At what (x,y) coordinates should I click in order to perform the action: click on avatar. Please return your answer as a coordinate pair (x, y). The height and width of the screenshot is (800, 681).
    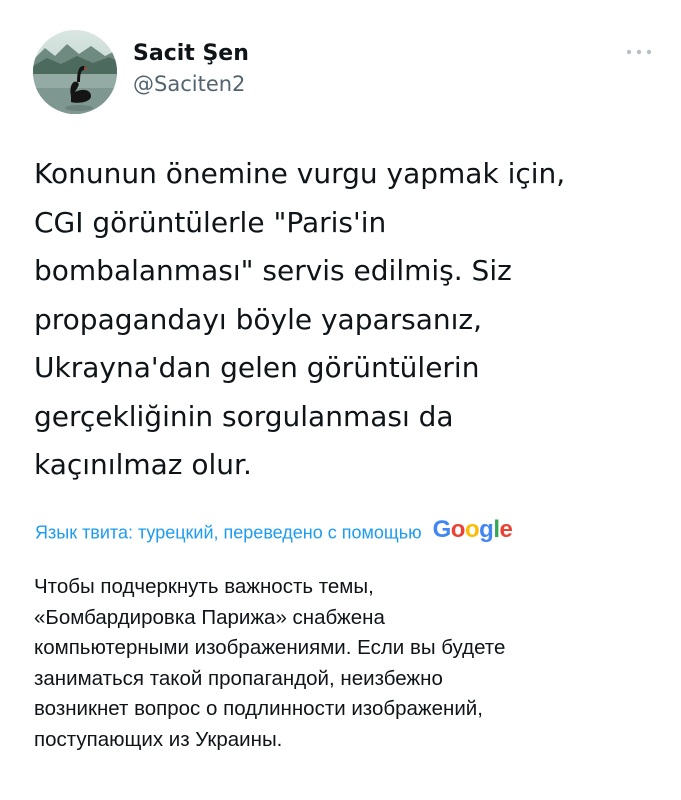
    Looking at the image, I should click on (75, 72).